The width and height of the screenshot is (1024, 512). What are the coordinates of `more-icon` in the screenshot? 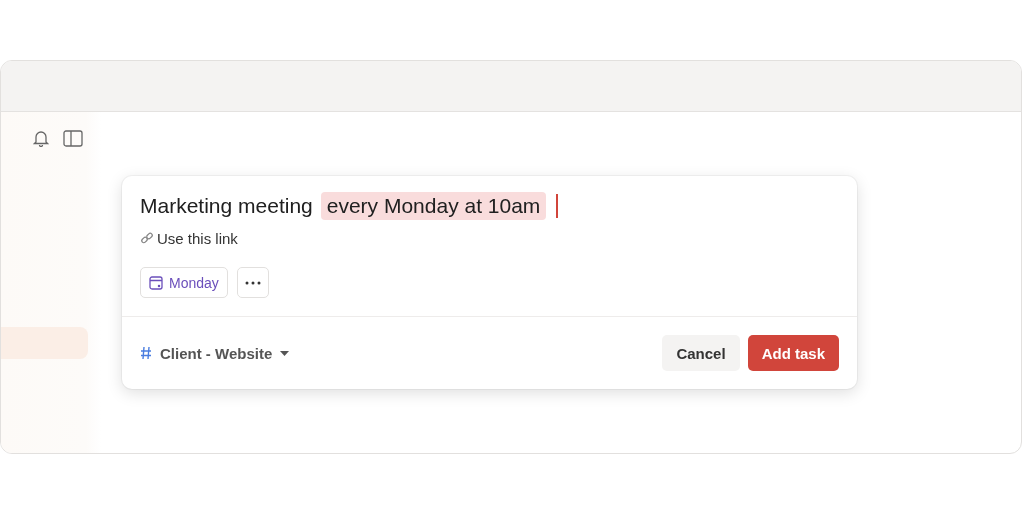 It's located at (252, 282).